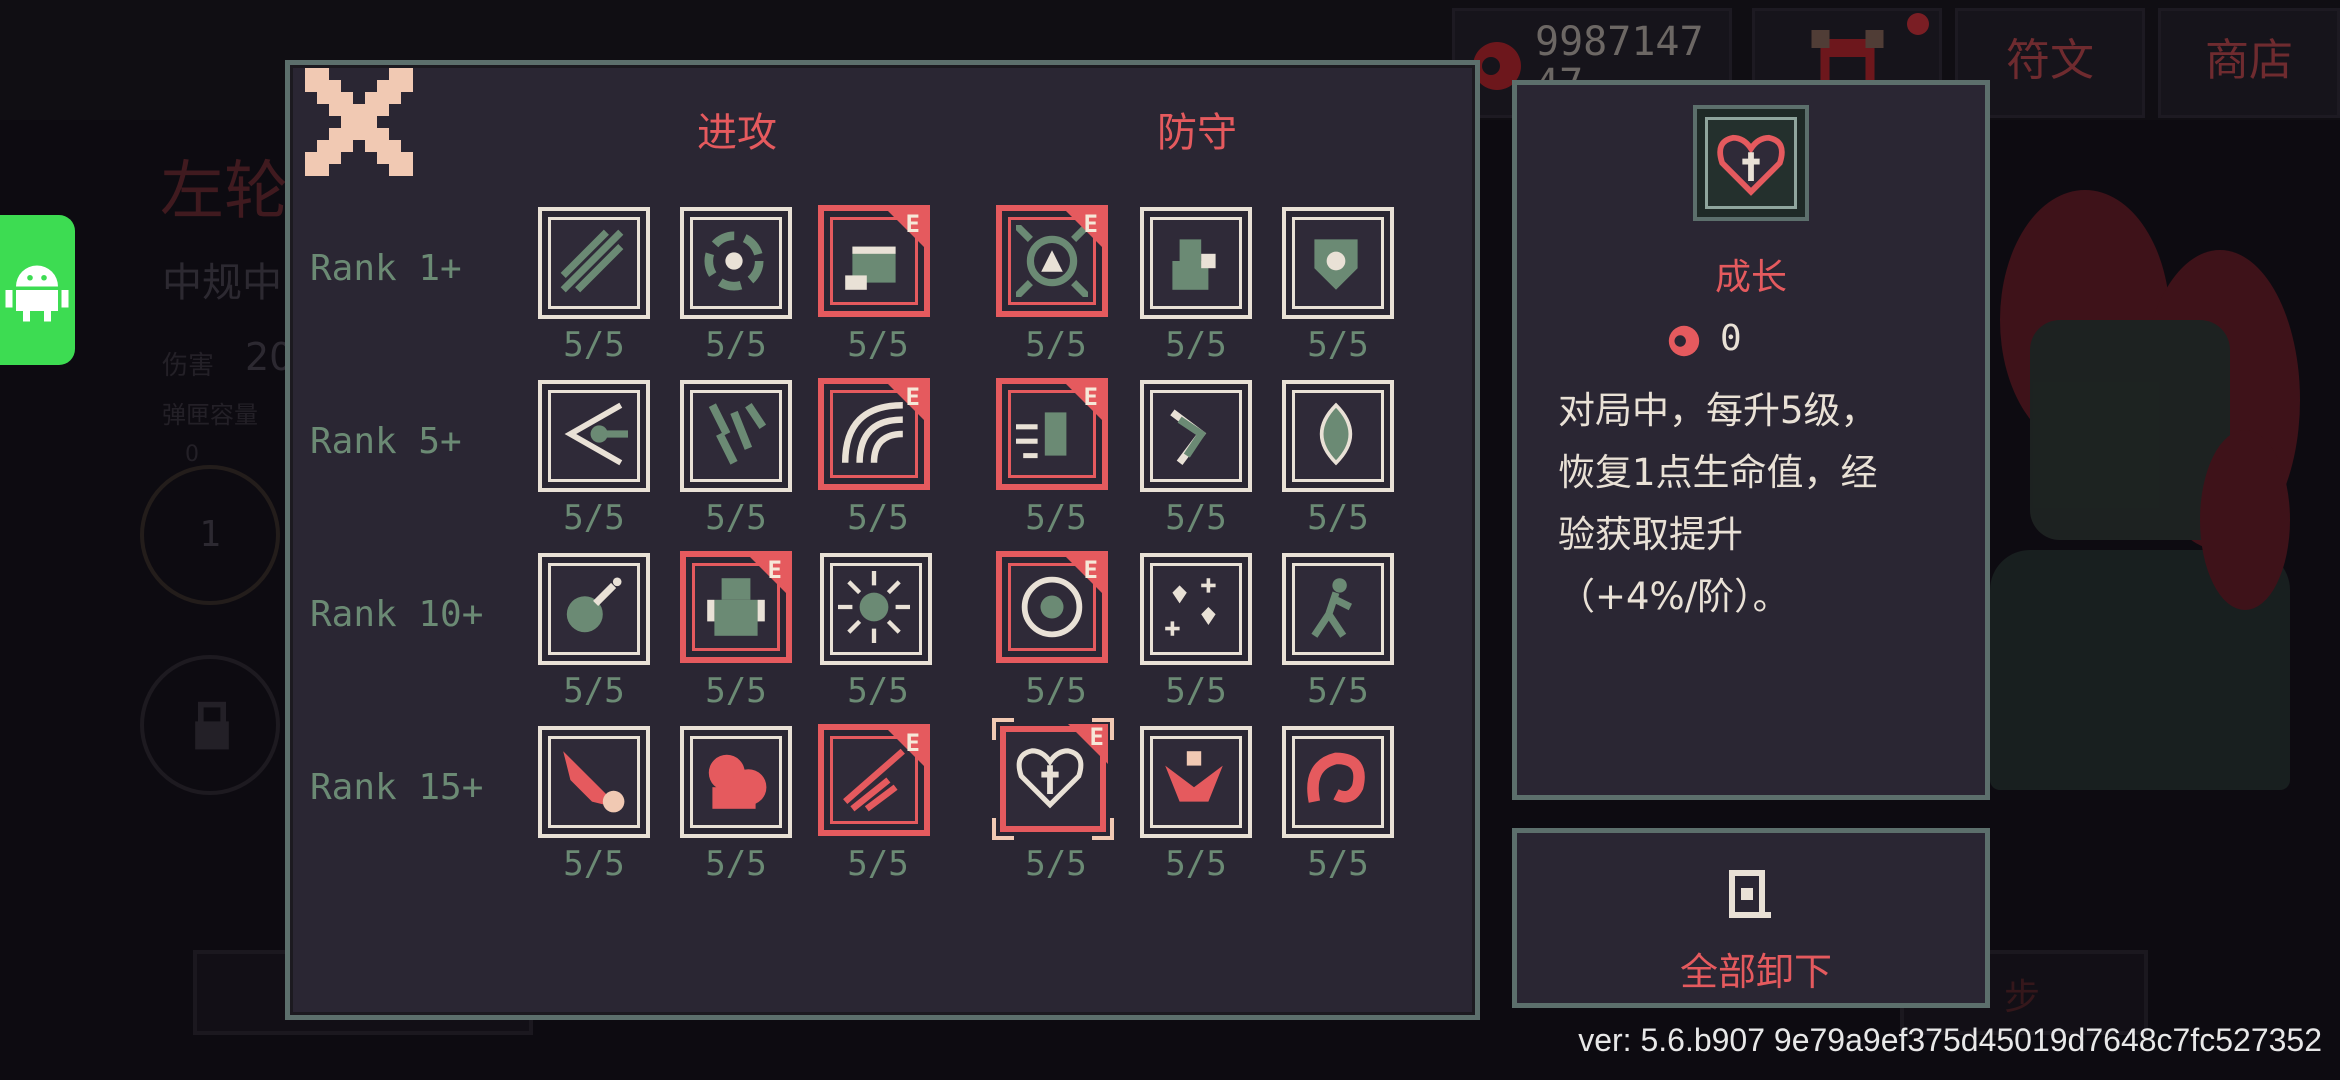 This screenshot has width=2340, height=1080. Describe the element at coordinates (1684, 341) in the screenshot. I see `blood-currency-icon` at that location.